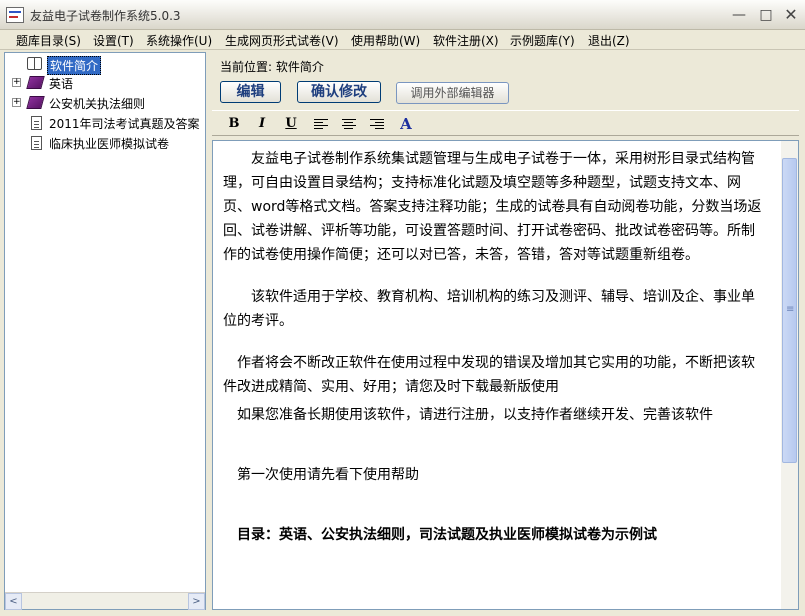  Describe the element at coordinates (48, 40) in the screenshot. I see `menu-question-bank: 题库目录(S)` at that location.